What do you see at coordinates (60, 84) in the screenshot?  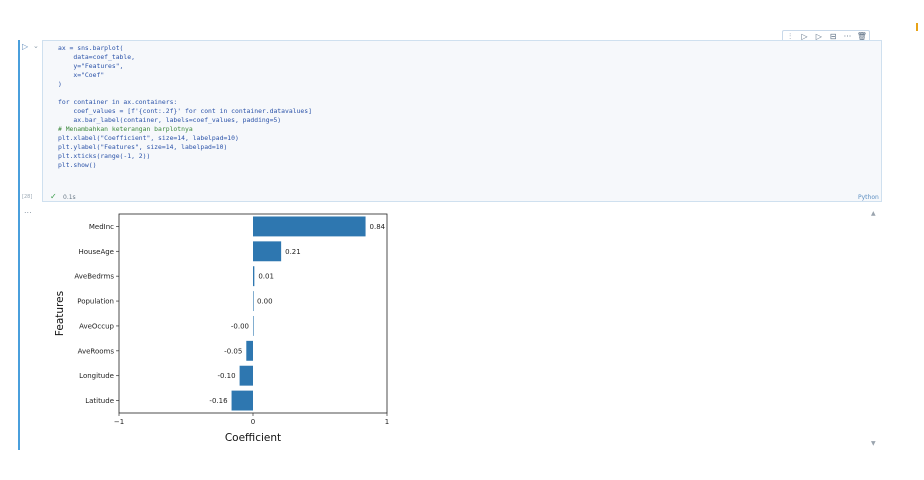 I see `code-line: )` at bounding box center [60, 84].